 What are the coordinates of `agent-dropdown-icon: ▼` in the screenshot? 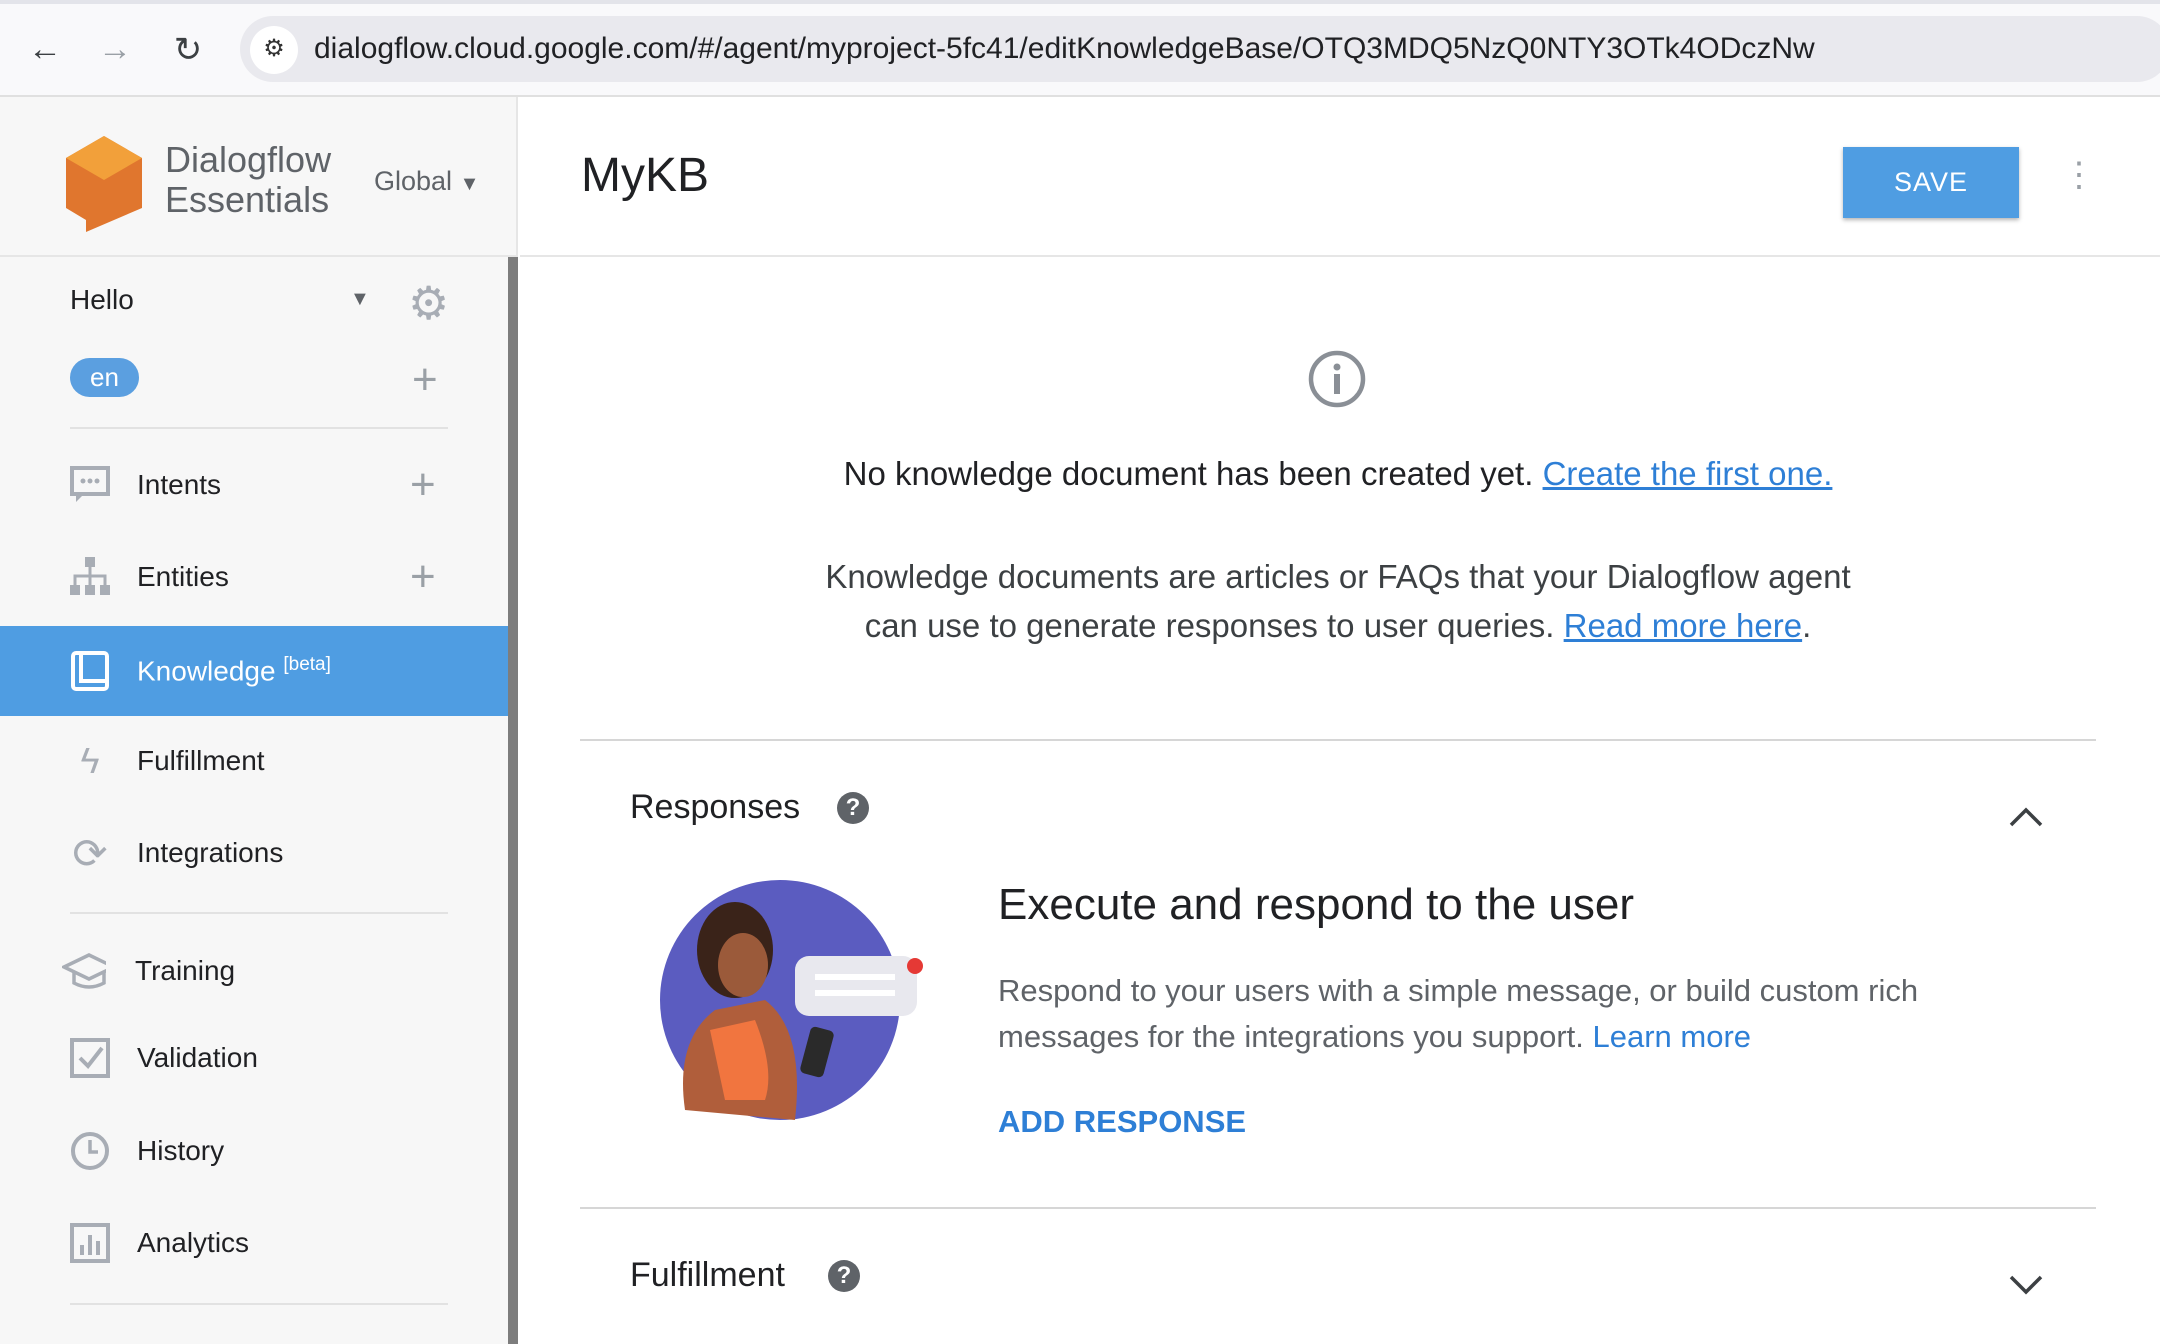 It's located at (360, 299).